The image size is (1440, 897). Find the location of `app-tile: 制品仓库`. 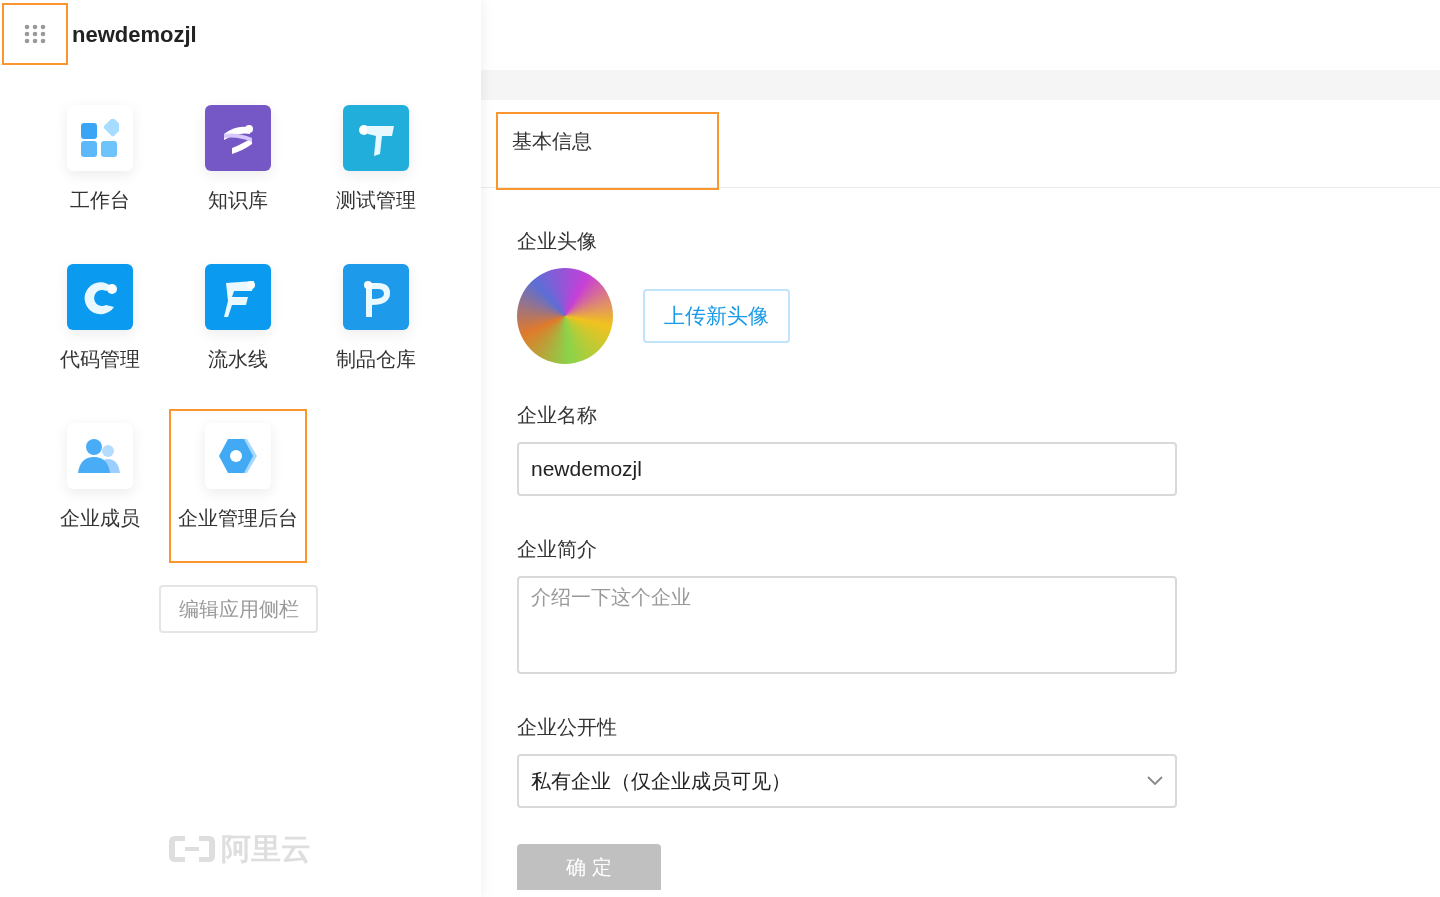

app-tile: 制品仓库 is located at coordinates (376, 327).